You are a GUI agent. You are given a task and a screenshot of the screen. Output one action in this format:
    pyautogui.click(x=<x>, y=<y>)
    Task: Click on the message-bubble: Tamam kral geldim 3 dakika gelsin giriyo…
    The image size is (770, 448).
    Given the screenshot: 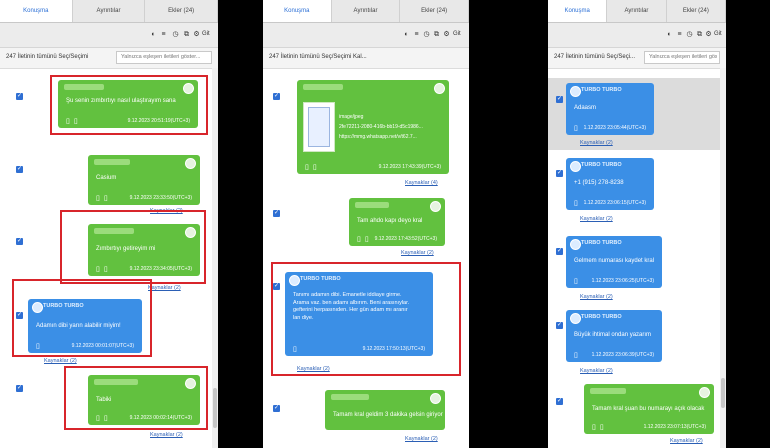 What is the action you would take?
    pyautogui.click(x=385, y=410)
    